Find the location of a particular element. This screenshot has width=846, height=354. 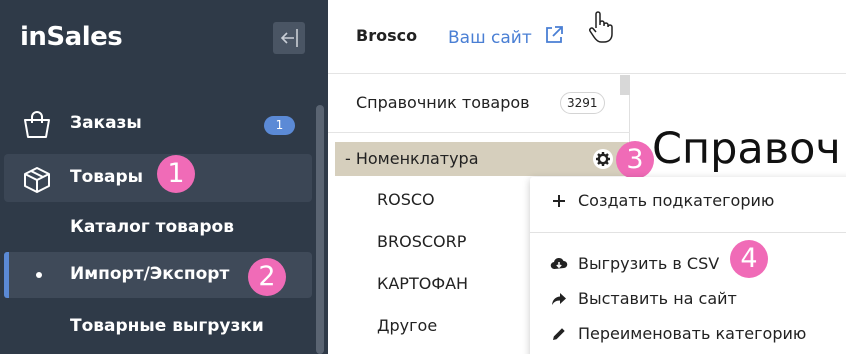

step-marker-4: 4 is located at coordinates (749, 259).